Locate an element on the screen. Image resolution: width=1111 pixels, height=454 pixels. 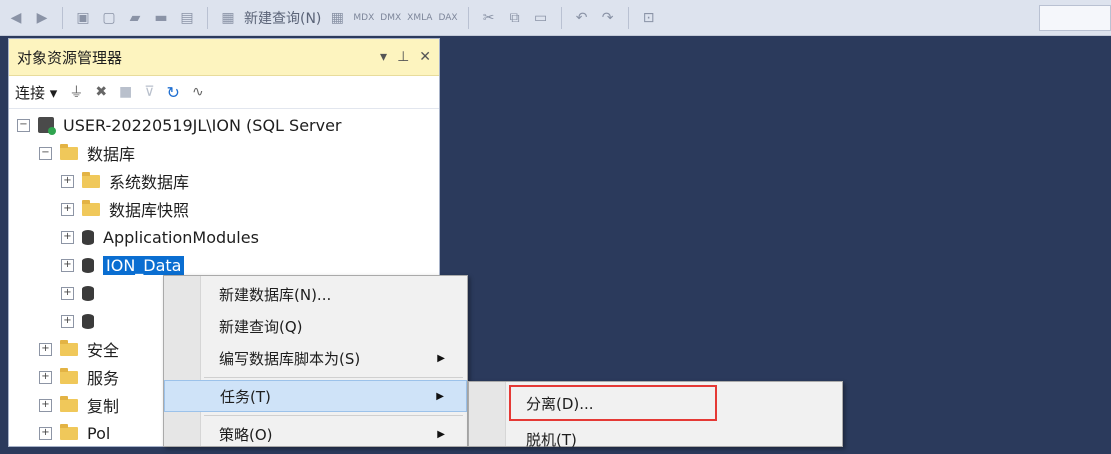
server-objects-label: 服务 is located at coordinates (103, 378).